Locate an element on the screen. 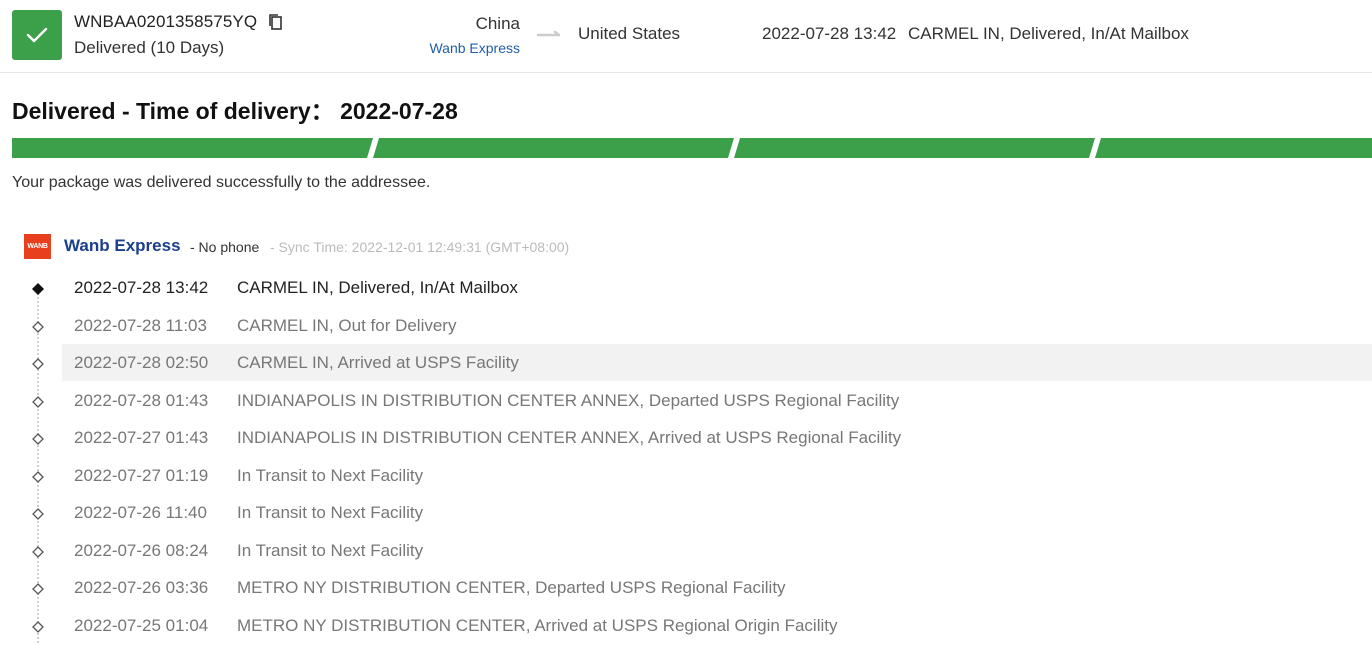 Image resolution: width=1372 pixels, height=645 pixels. delivery-title: Delivered - Time of delivery： 2022-07-28 is located at coordinates (235, 111).